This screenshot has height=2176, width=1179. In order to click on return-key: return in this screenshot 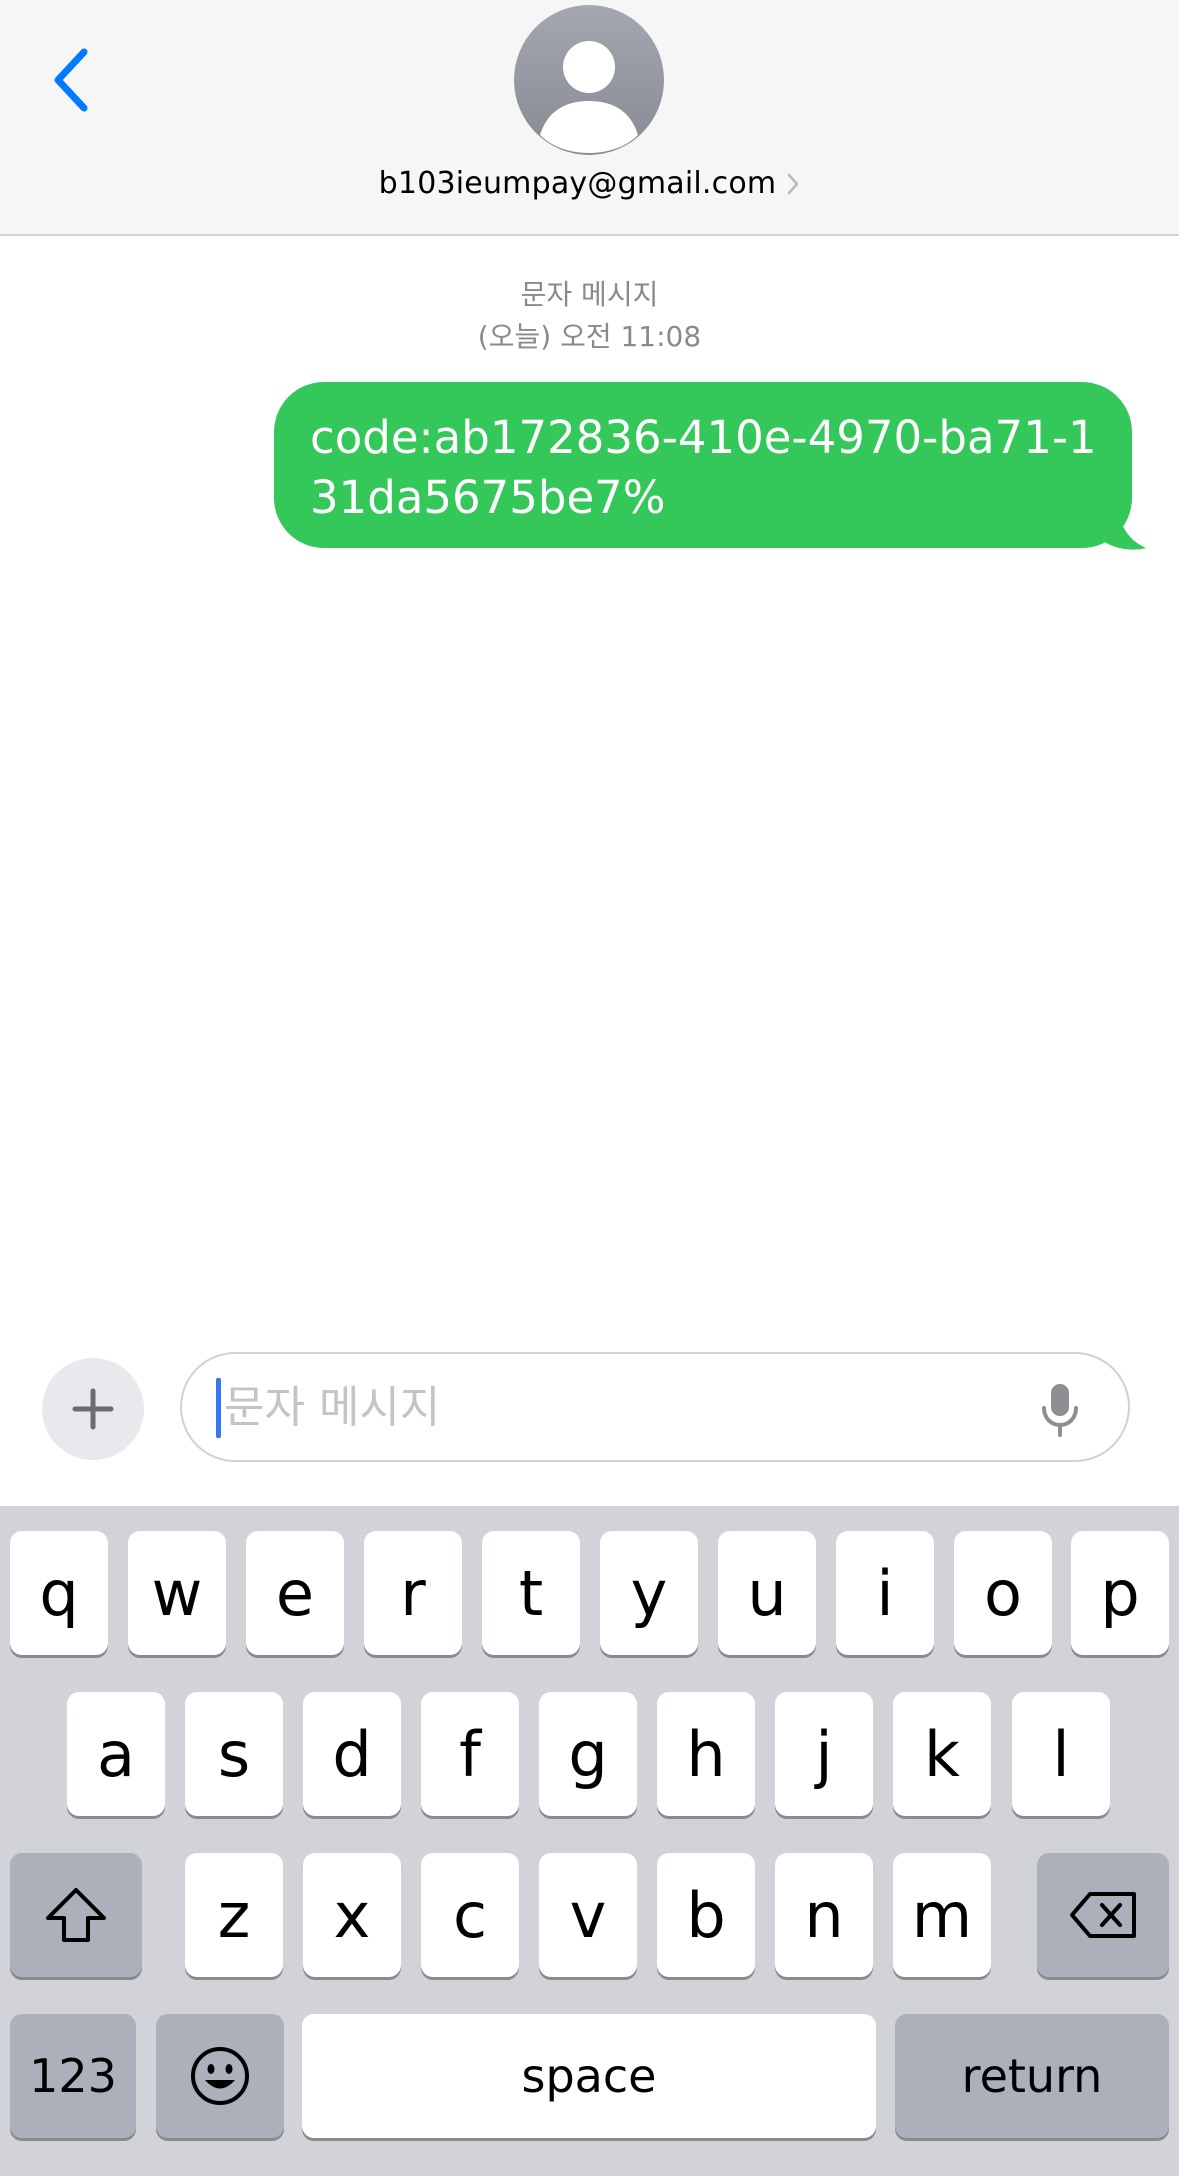, I will do `click(1032, 2076)`.